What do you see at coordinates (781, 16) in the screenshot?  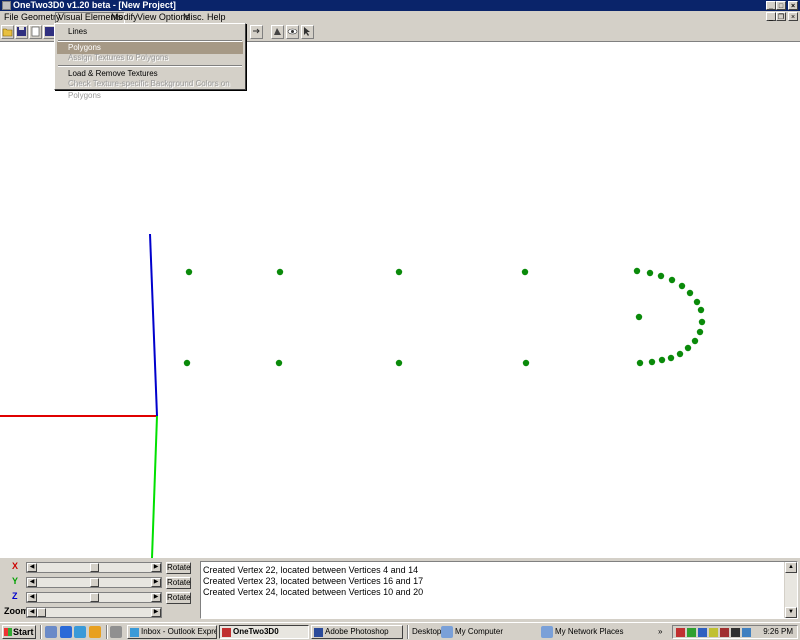 I see `mdi-restore-button: ❐` at bounding box center [781, 16].